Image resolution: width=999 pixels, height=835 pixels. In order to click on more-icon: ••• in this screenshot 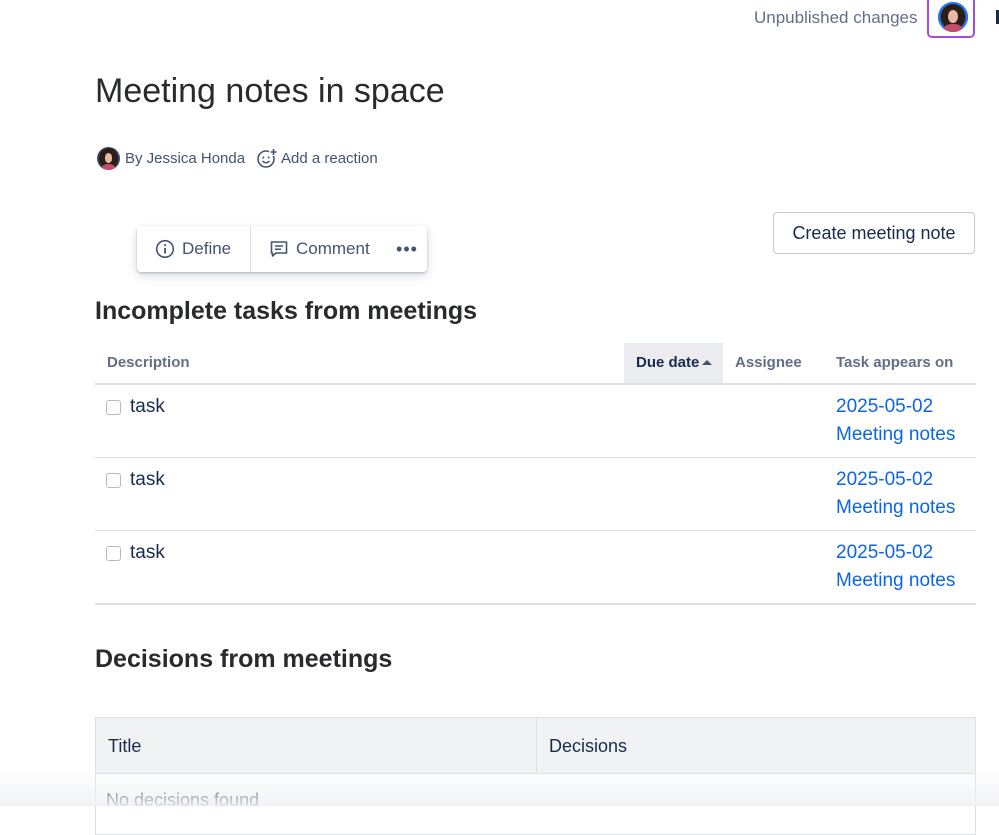, I will do `click(407, 248)`.